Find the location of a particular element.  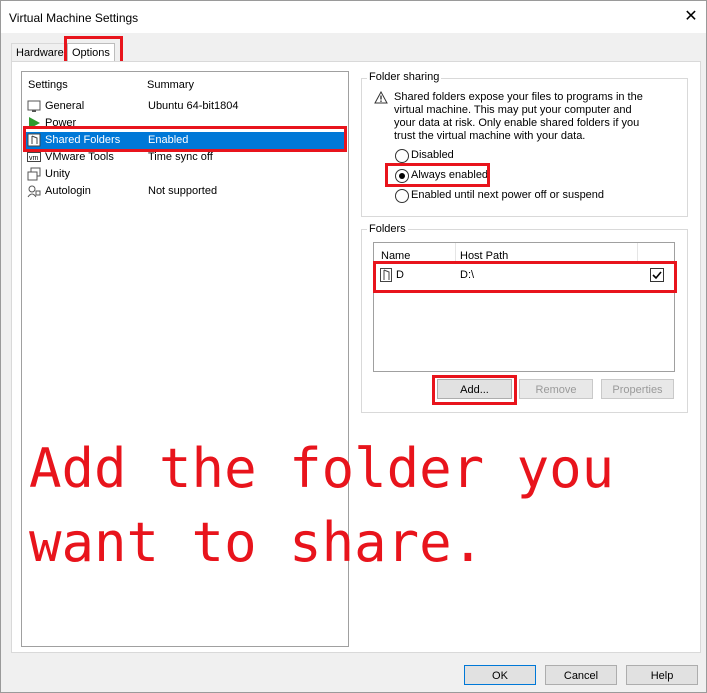

list-item-label: Autologin is located at coordinates (68, 191).